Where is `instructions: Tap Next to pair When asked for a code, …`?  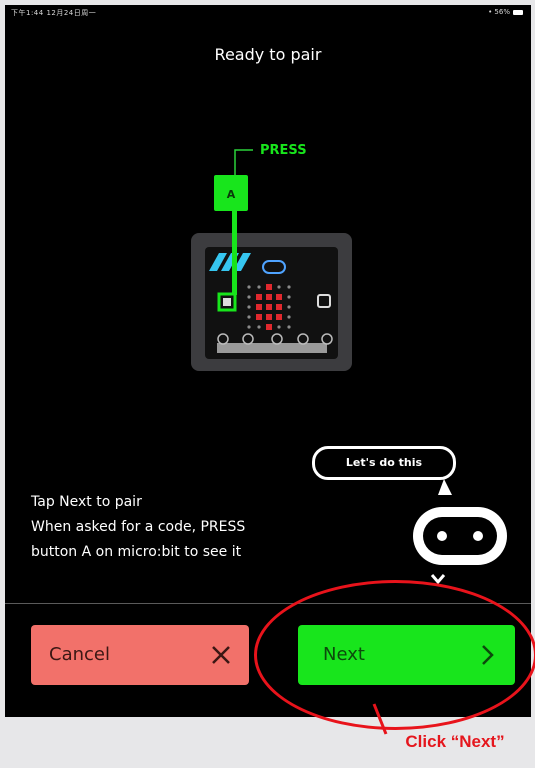 instructions: Tap Next to pair When asked for a code, … is located at coordinates (196, 527).